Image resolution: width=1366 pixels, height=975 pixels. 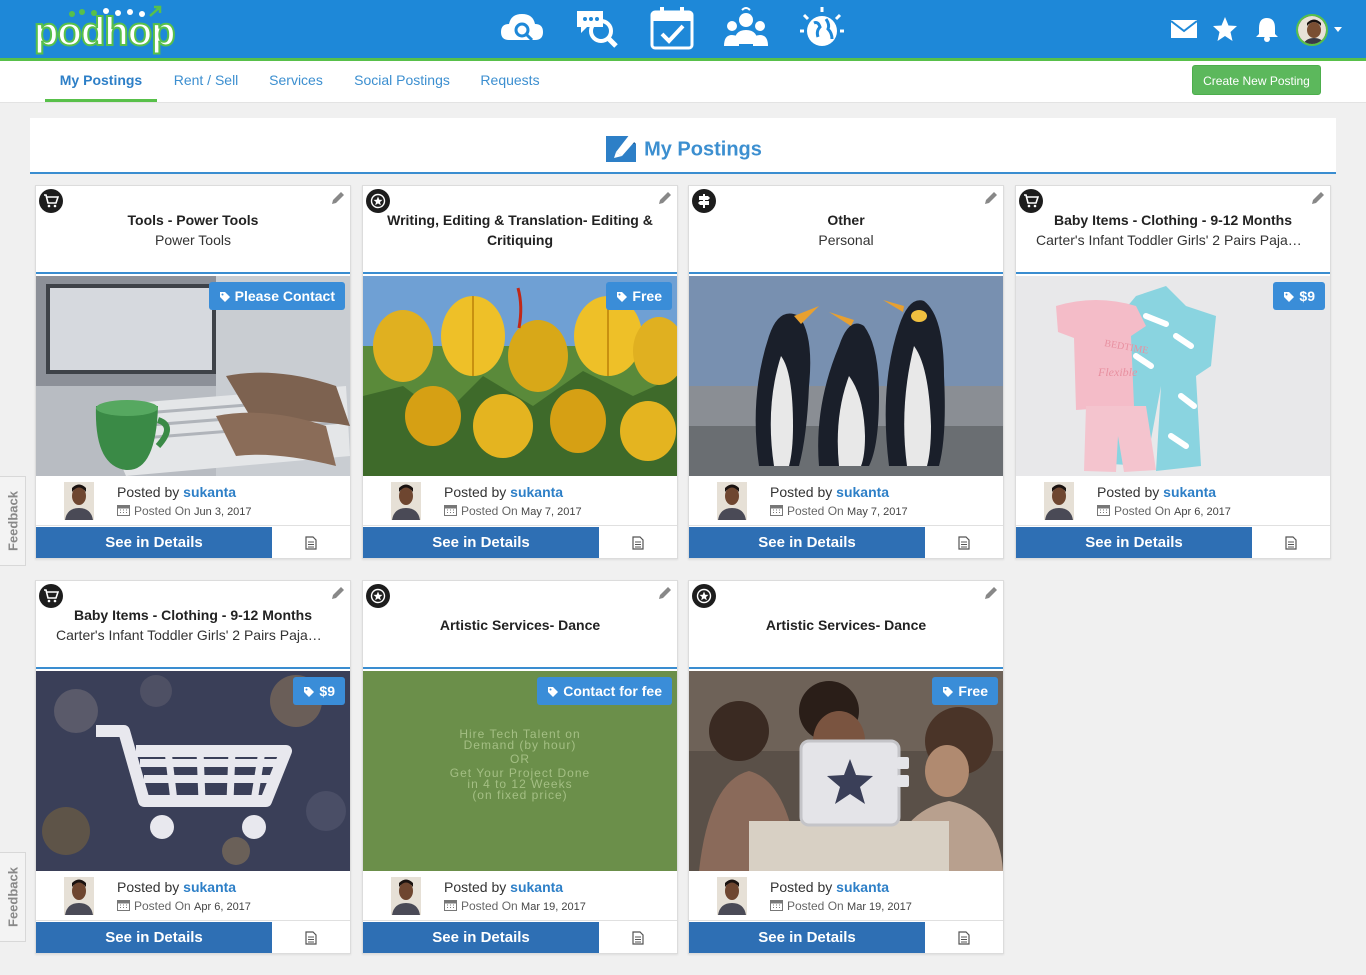 I want to click on pajamas-image: BEDTIME Flexible $9, so click(x=1173, y=376).